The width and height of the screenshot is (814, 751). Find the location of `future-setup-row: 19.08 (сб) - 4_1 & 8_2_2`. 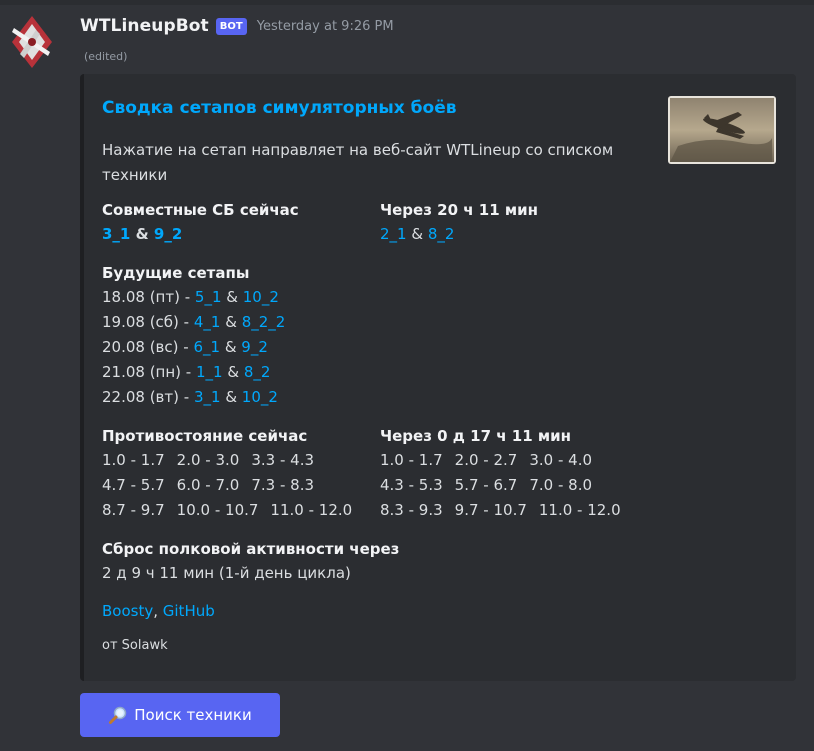

future-setup-row: 19.08 (сб) - 4_1 & 8_2_2 is located at coordinates (193, 322).